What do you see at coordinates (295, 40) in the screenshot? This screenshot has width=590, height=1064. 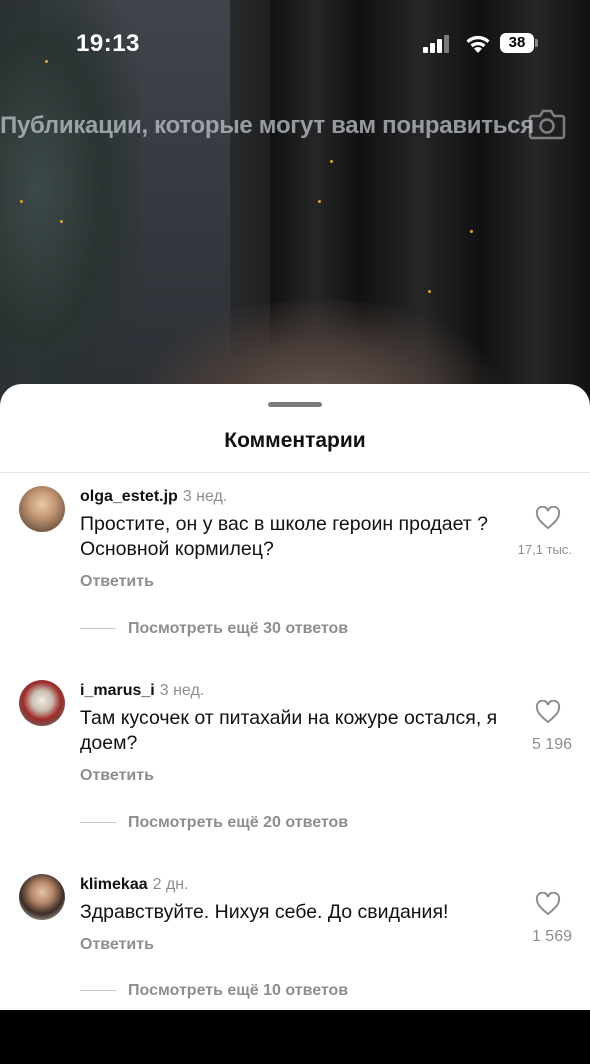 I see `status-bar: 19:13 38` at bounding box center [295, 40].